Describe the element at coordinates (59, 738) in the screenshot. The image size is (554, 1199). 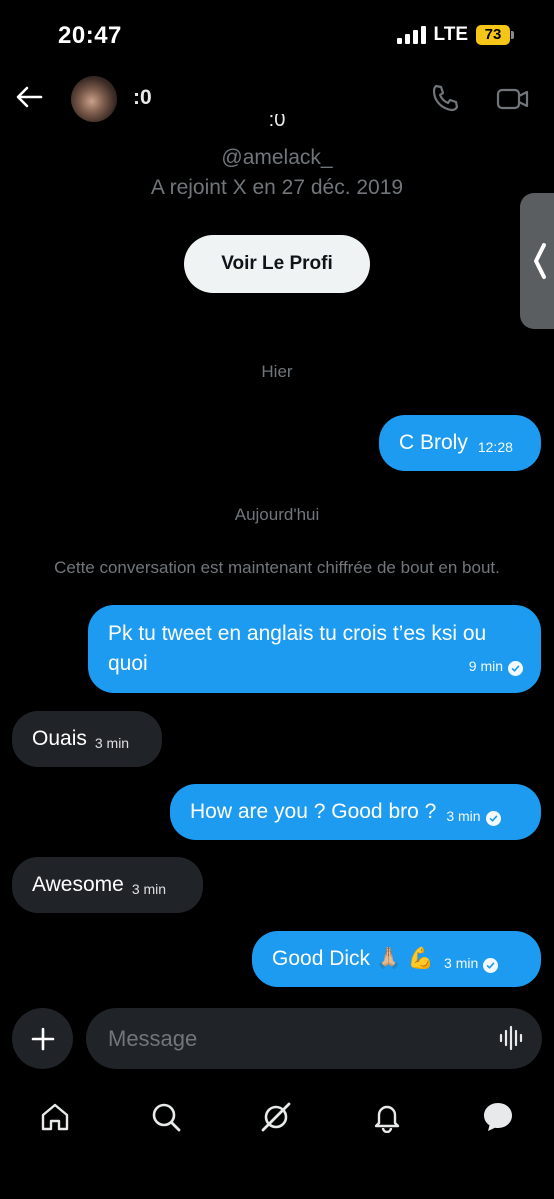
I see `message-text: Ouais` at that location.